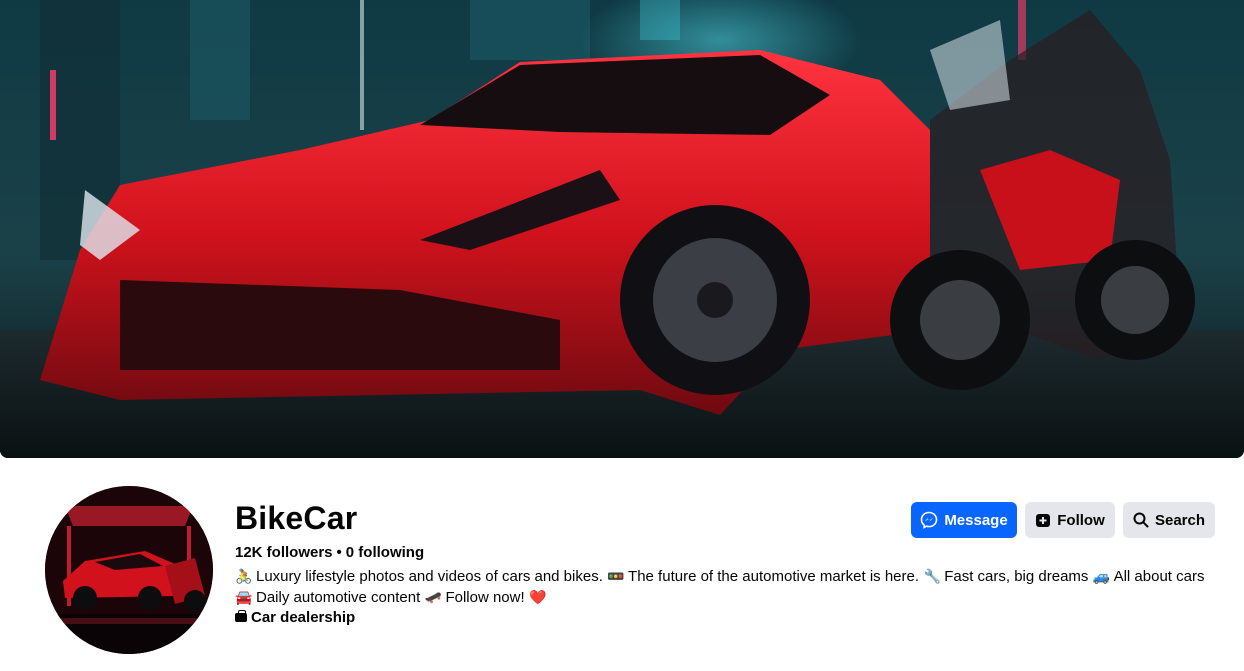 The width and height of the screenshot is (1244, 671). I want to click on briefcase-icon, so click(241, 616).